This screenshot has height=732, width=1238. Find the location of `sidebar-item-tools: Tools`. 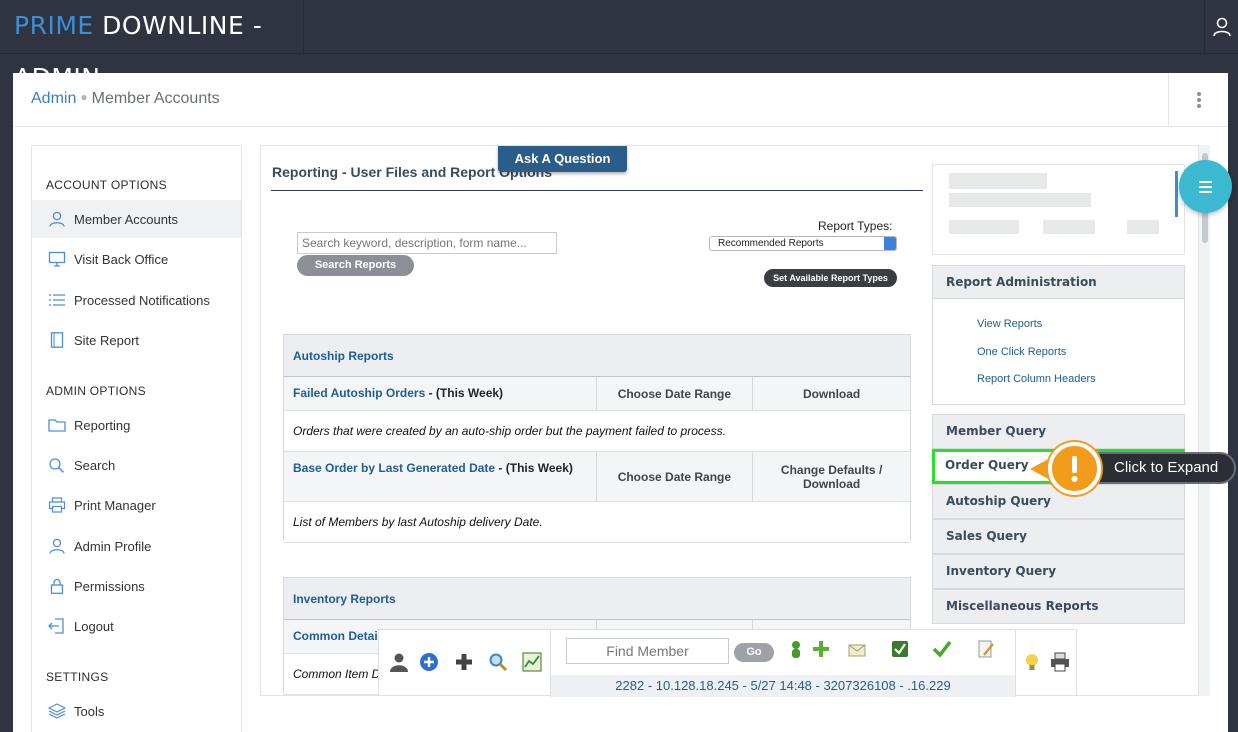

sidebar-item-tools: Tools is located at coordinates (136, 711).